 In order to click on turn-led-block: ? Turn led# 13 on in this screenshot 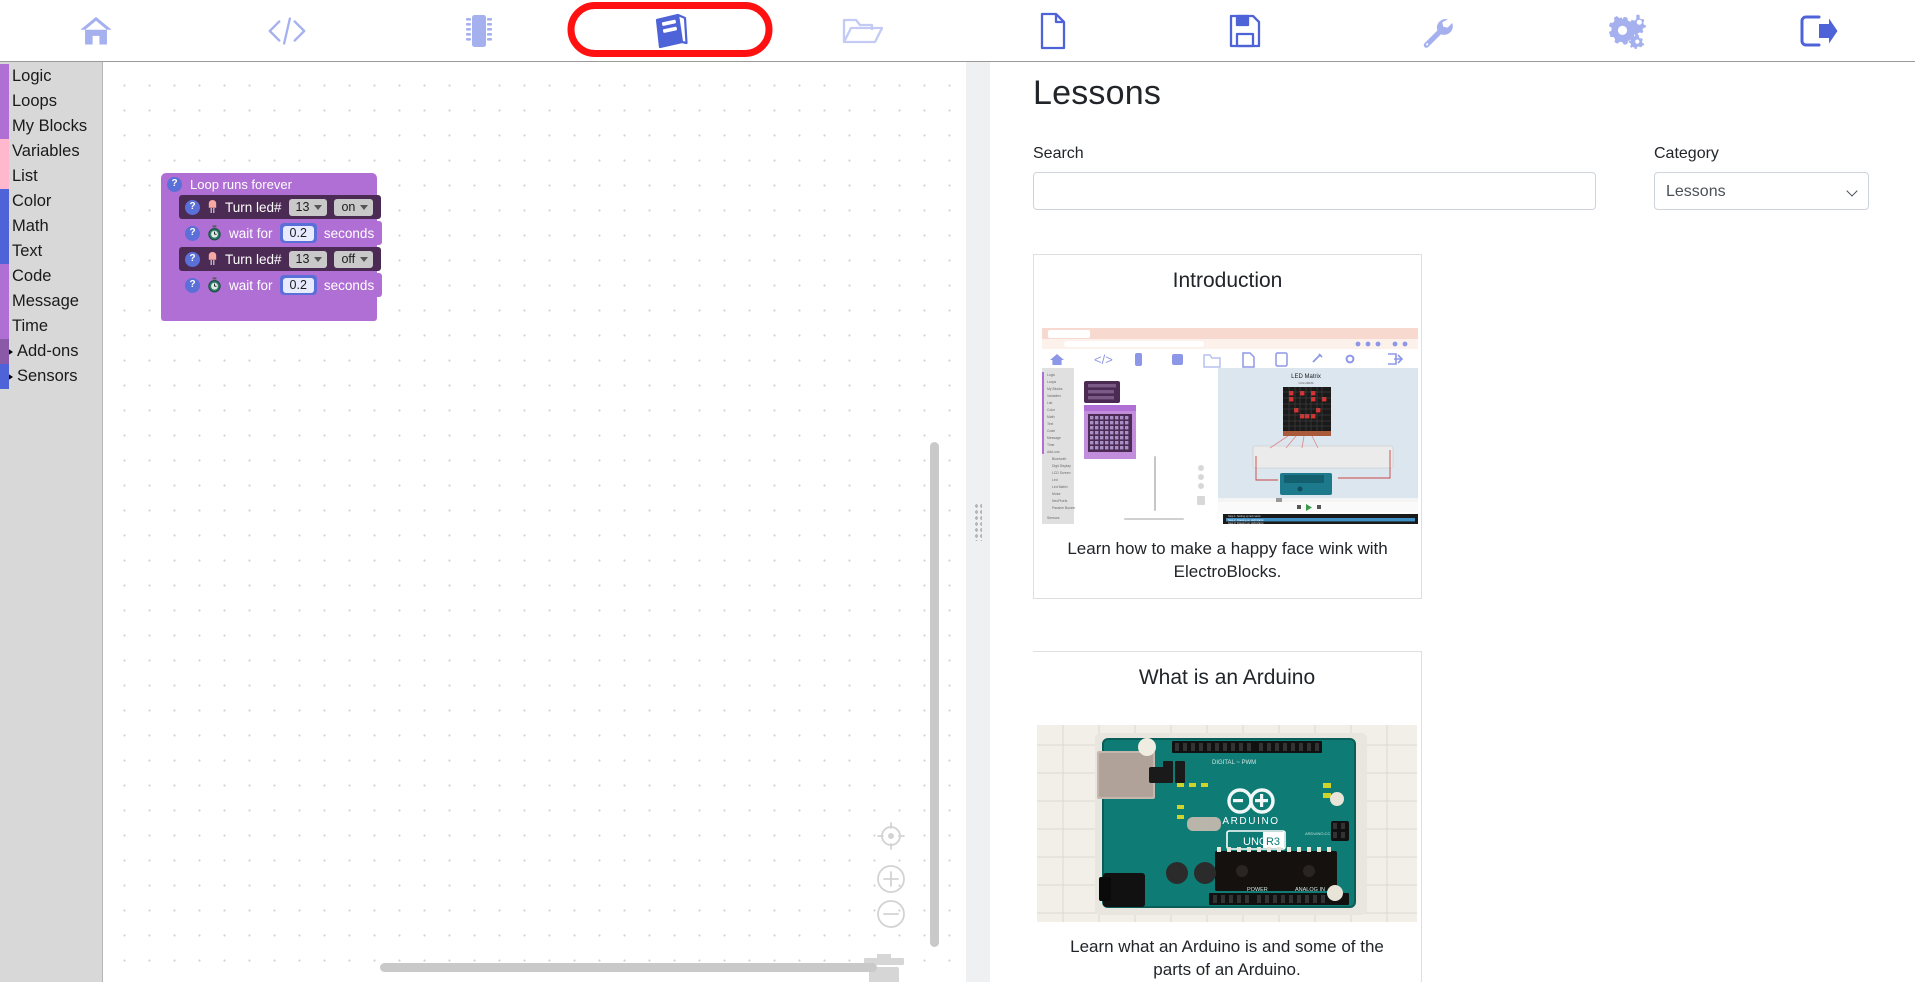, I will do `click(280, 207)`.